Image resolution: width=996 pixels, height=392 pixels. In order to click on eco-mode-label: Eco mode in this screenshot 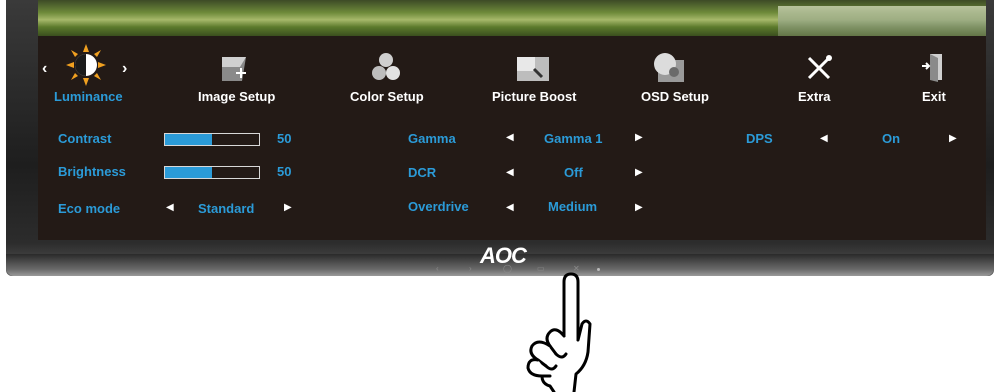, I will do `click(89, 208)`.